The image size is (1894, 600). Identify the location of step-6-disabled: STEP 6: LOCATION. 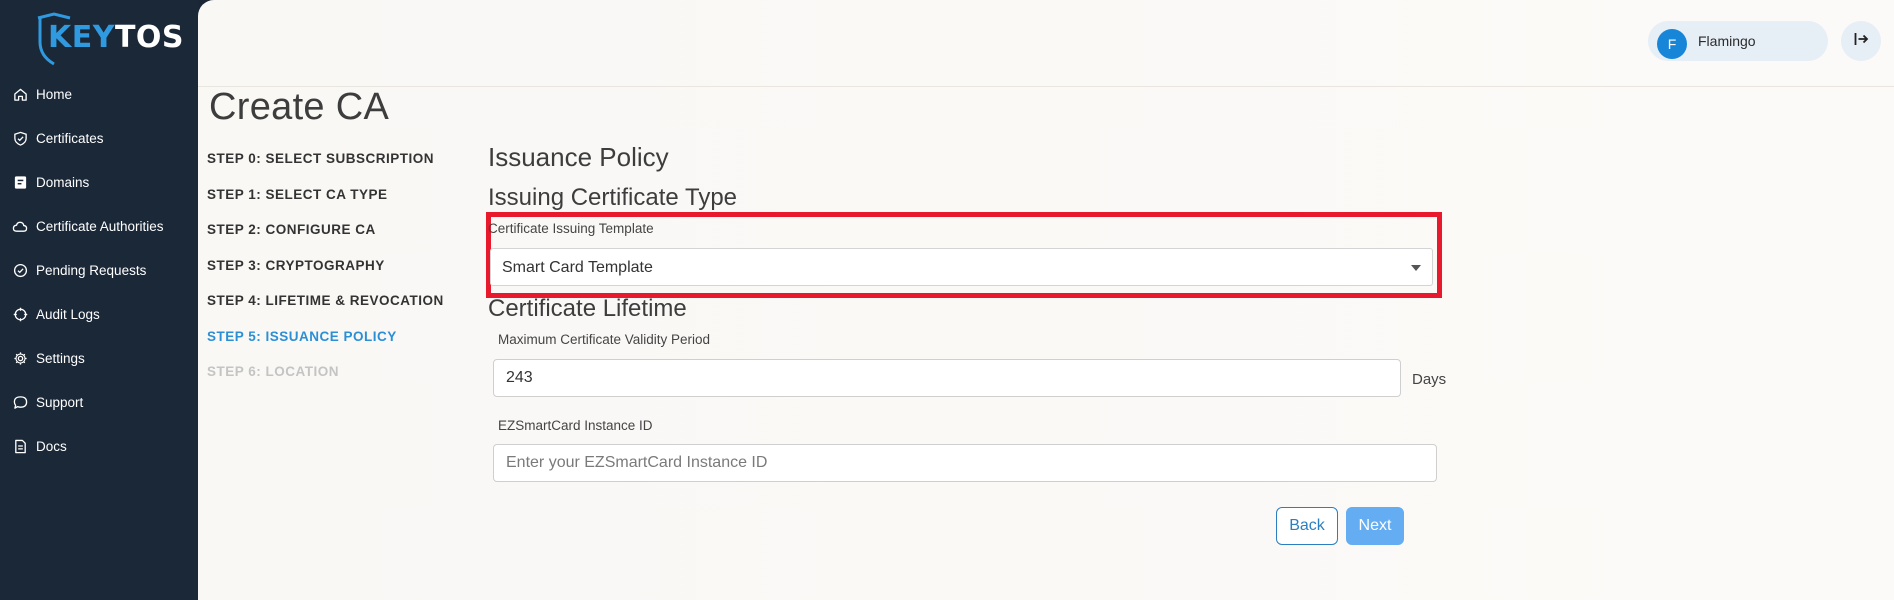
(273, 371).